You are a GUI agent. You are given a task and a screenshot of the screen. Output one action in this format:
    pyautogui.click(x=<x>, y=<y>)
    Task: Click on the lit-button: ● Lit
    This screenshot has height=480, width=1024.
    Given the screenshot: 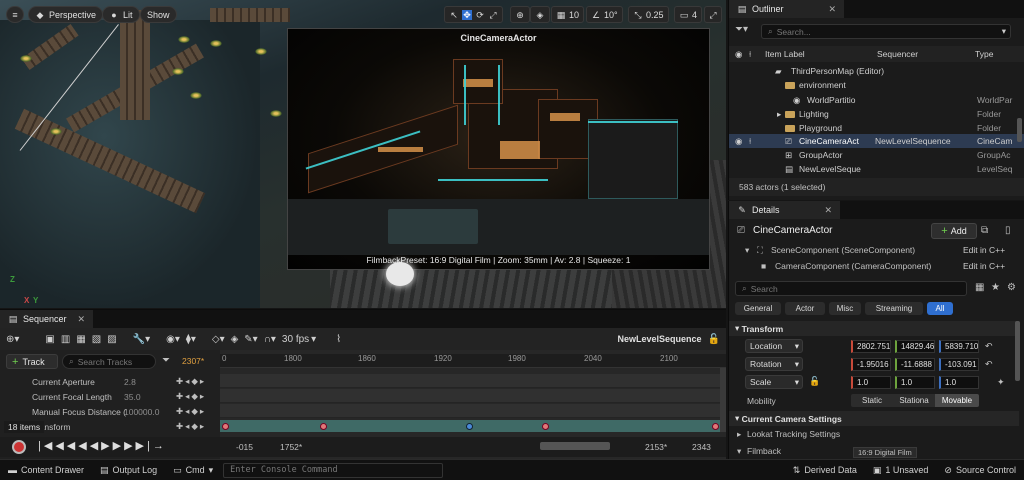 What is the action you would take?
    pyautogui.click(x=121, y=14)
    